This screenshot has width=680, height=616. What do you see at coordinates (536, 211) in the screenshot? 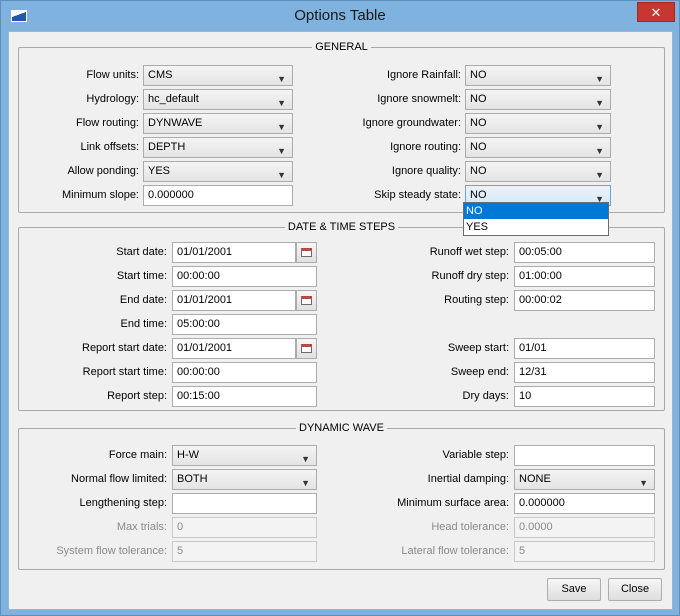
I see `dropdown-option-no: NO` at bounding box center [536, 211].